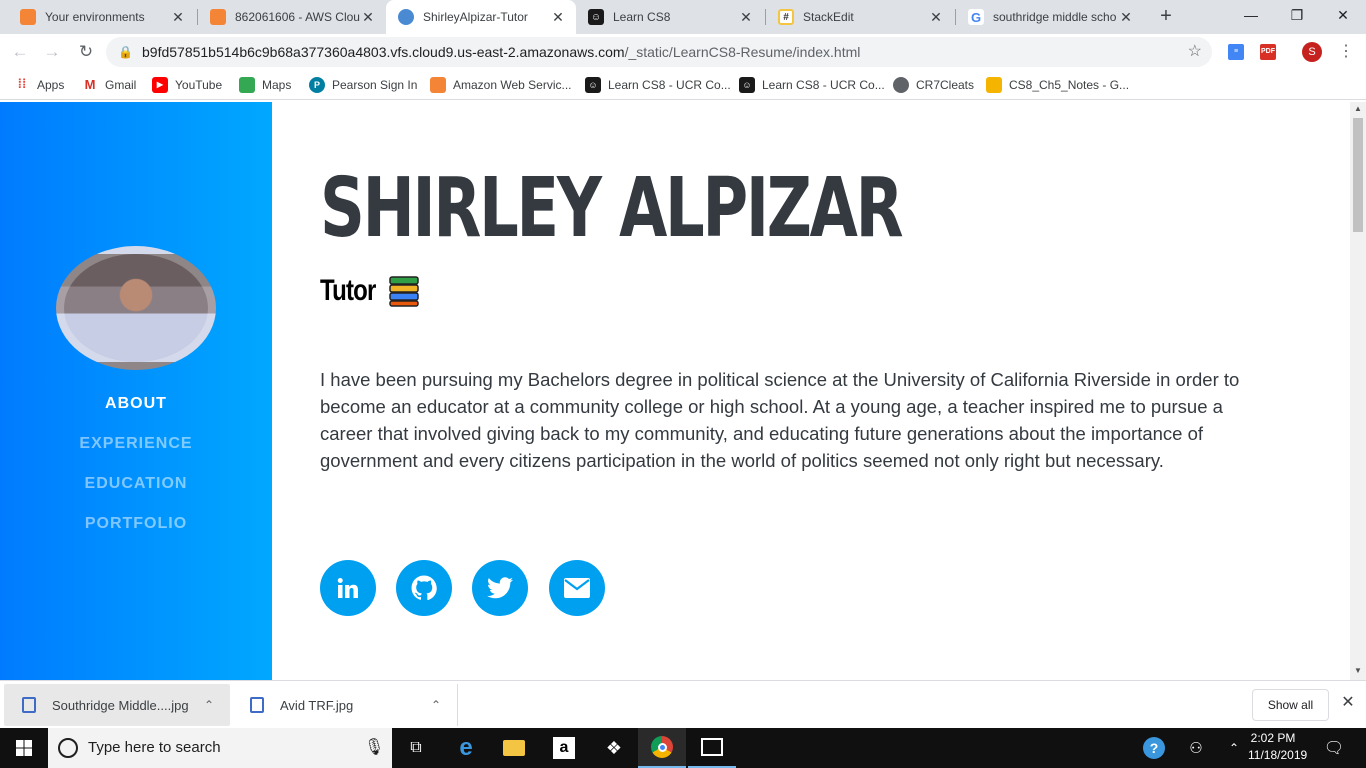 This screenshot has width=1366, height=768. Describe the element at coordinates (160, 85) in the screenshot. I see `youtube-icon: ▶` at that location.